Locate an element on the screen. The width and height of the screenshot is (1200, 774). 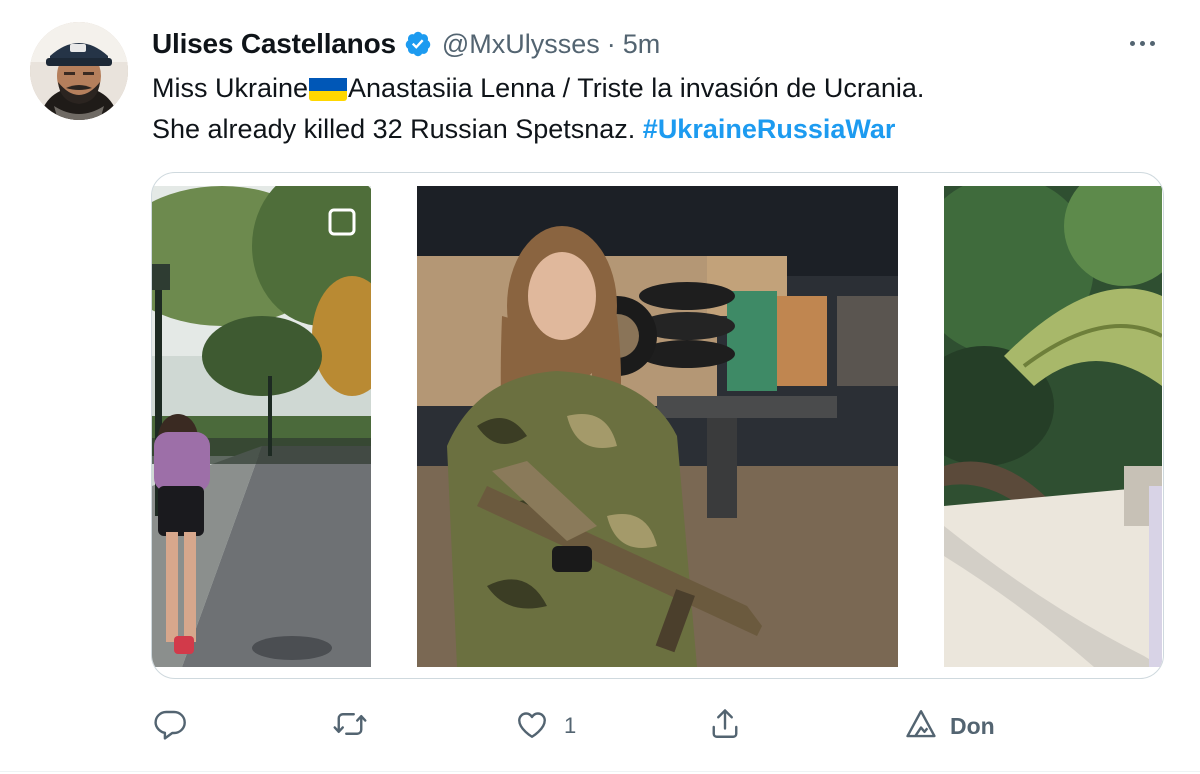
like-count: 1 is located at coordinates (570, 725).